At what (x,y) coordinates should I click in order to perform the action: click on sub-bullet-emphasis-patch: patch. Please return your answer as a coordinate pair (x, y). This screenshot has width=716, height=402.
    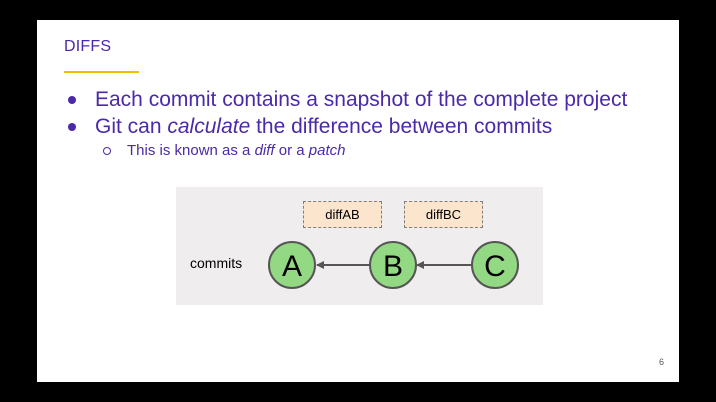
    Looking at the image, I should click on (327, 150).